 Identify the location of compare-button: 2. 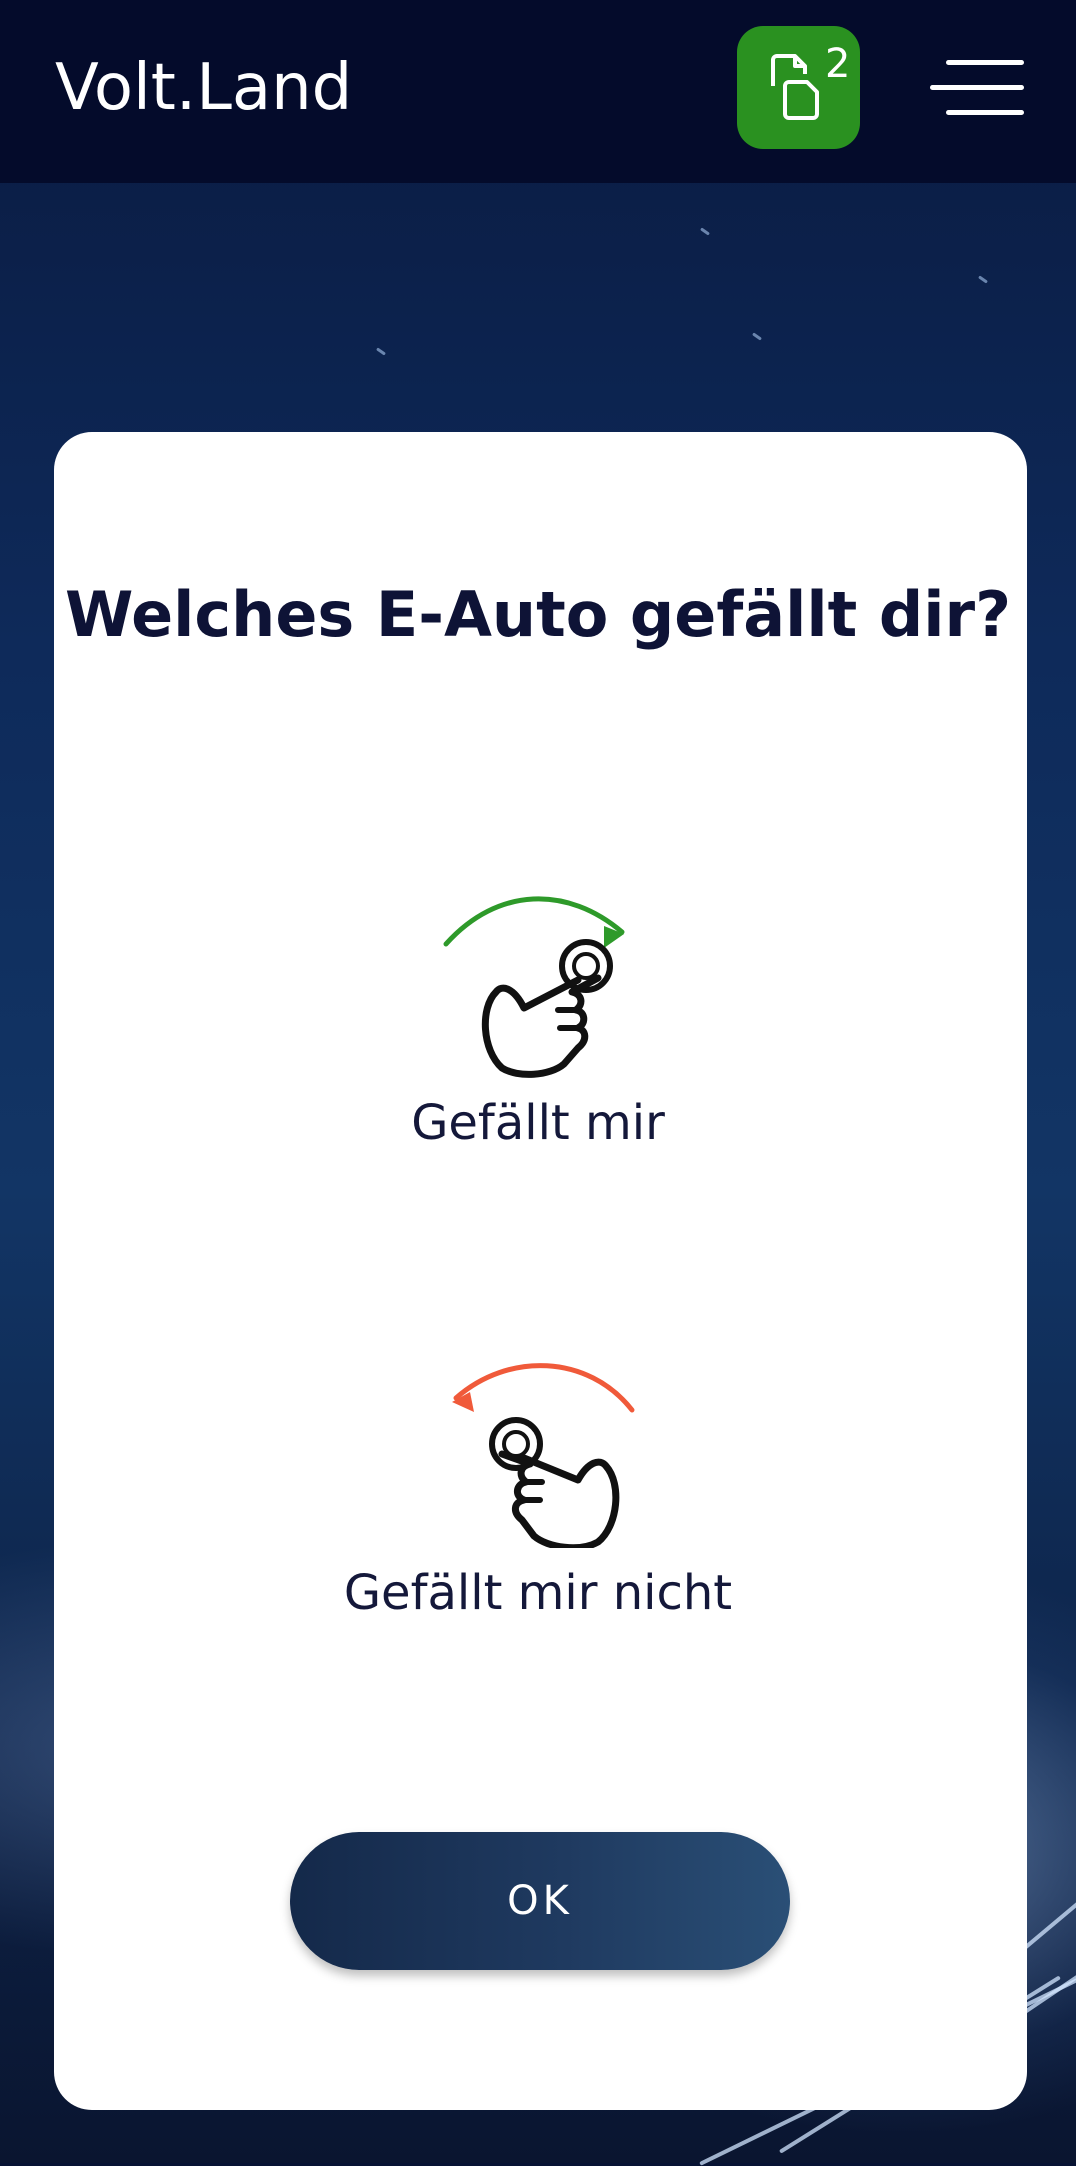
(798, 87).